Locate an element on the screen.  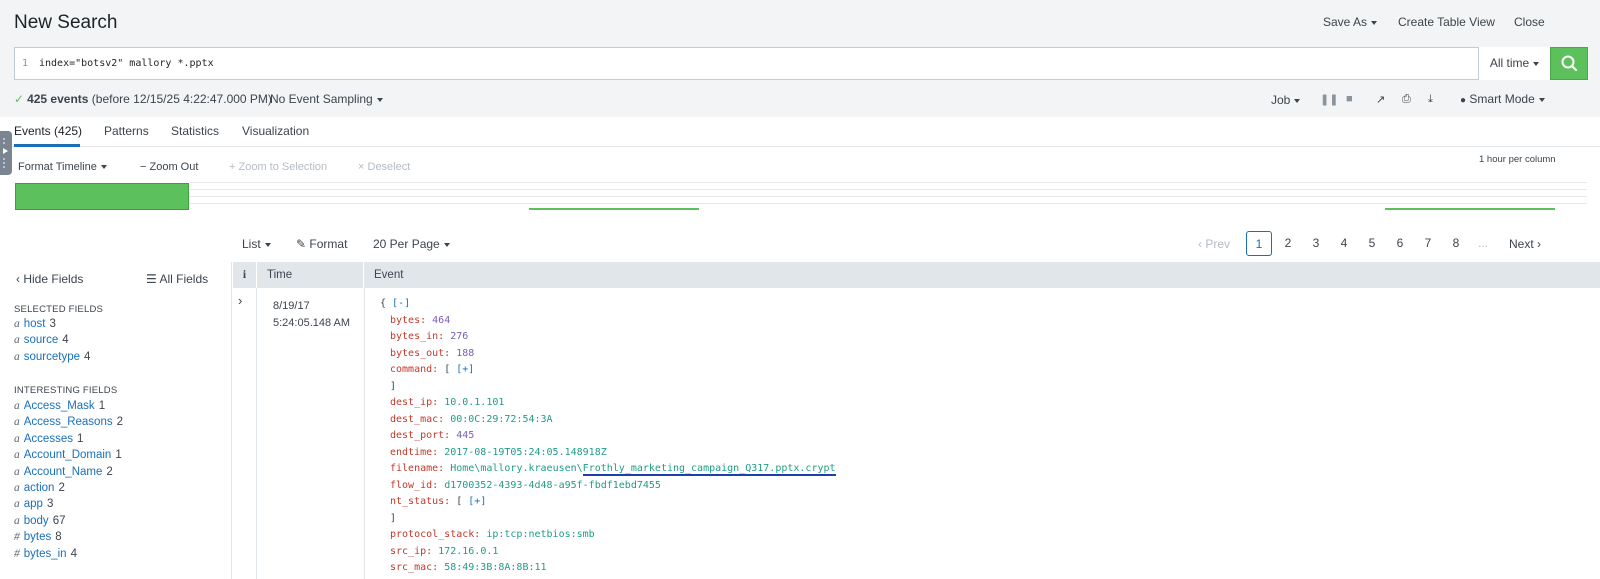
field-name: bytes_in is located at coordinates (45, 554).